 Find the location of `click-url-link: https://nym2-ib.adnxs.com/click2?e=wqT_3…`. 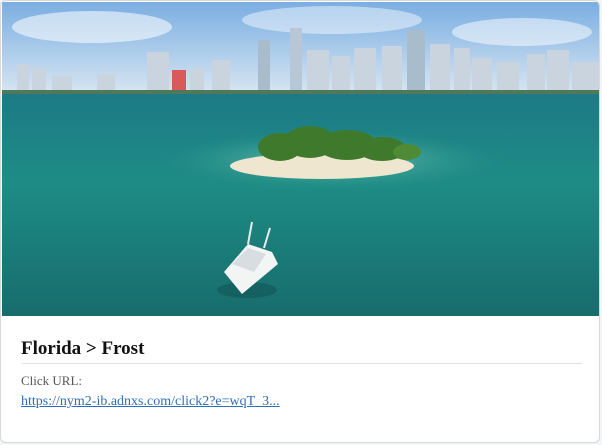

click-url-link: https://nym2-ib.adnxs.com/click2?e=wqT_3… is located at coordinates (150, 402).